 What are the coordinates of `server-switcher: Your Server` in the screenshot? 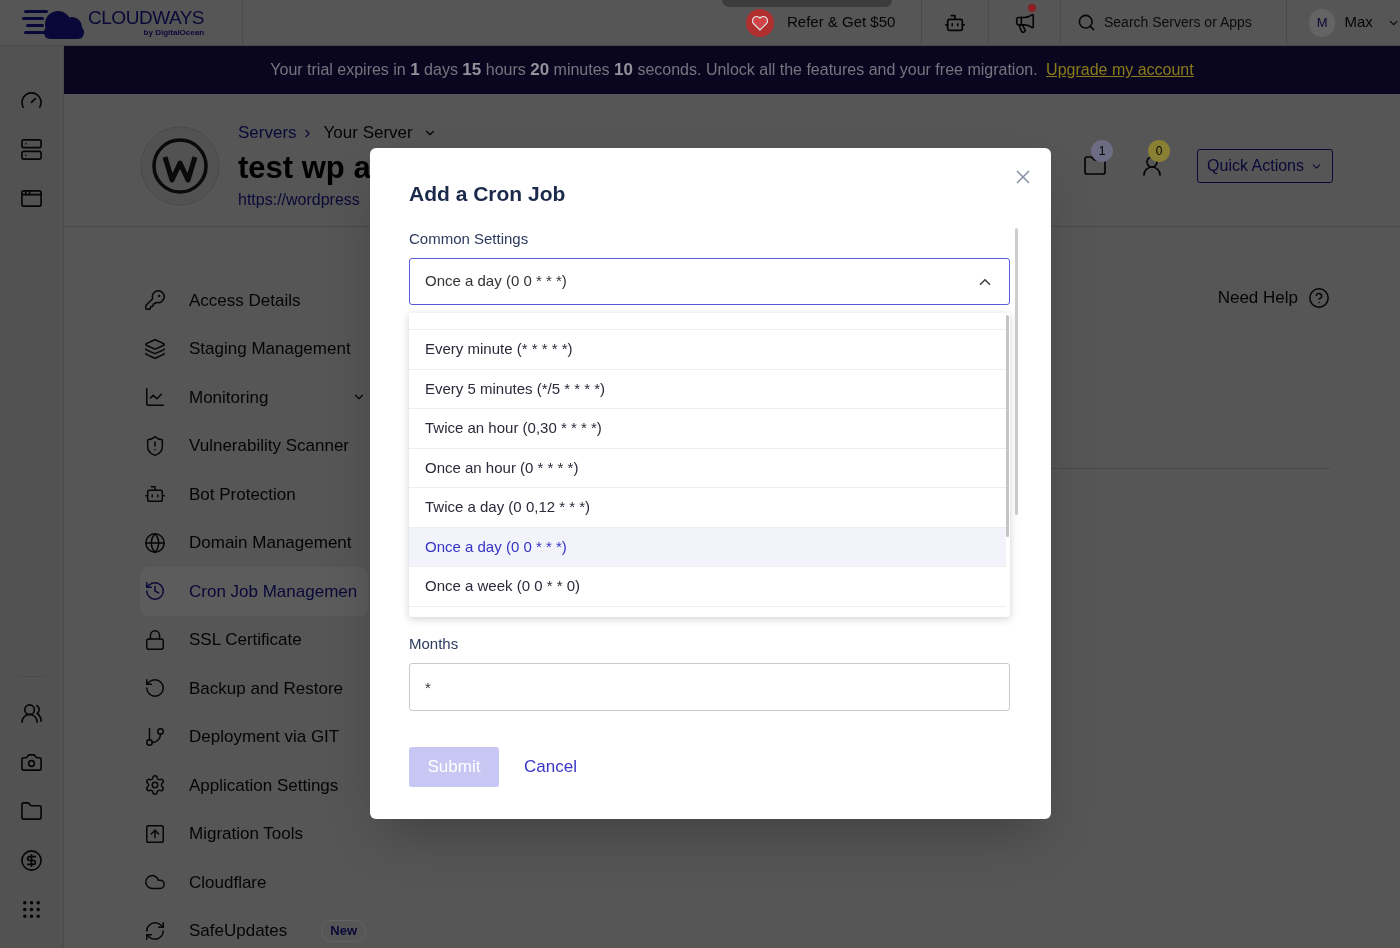 It's located at (380, 133).